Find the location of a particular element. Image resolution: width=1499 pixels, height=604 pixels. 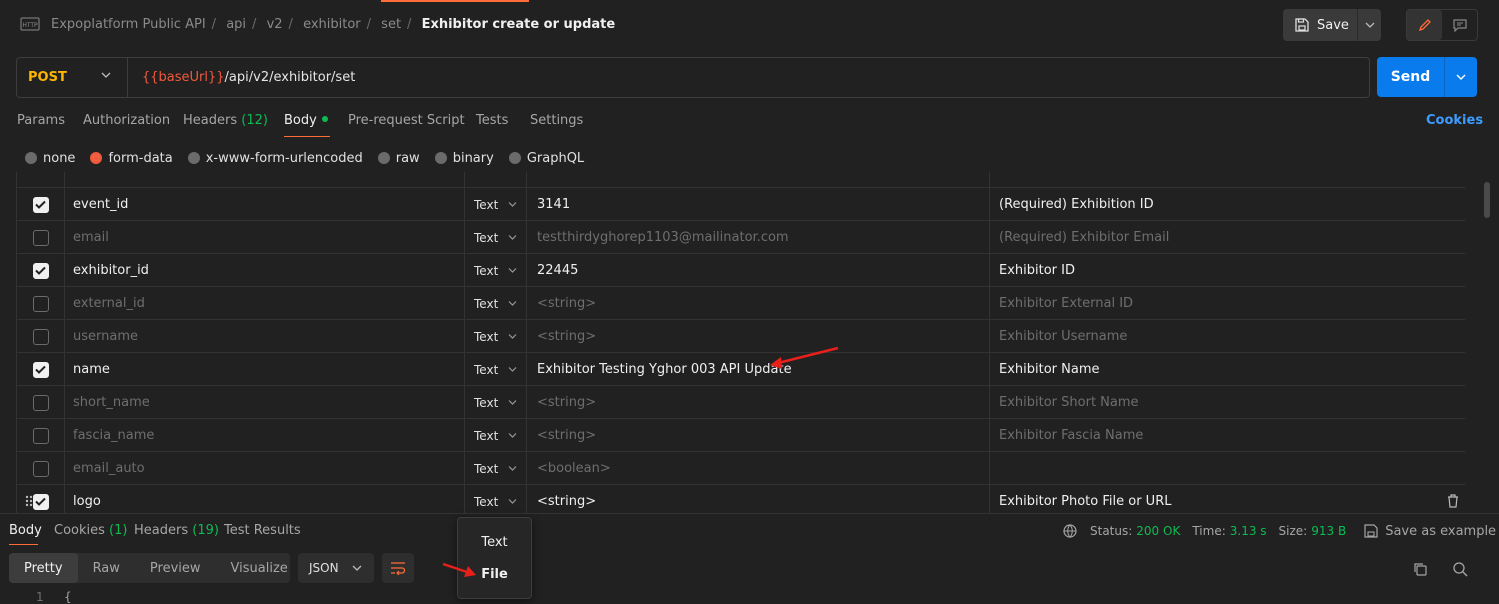

save-options-button is located at coordinates (1369, 25).